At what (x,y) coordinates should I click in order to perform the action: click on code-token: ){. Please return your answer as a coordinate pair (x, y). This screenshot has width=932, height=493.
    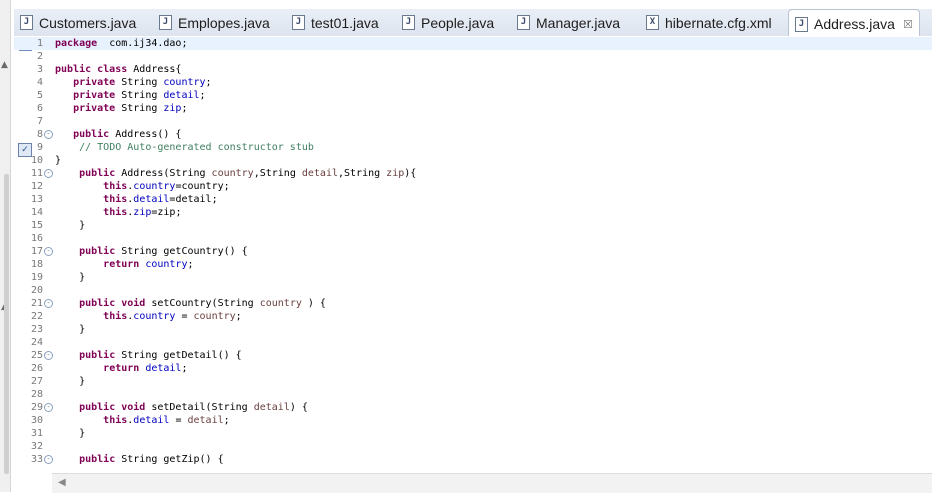
    Looking at the image, I should click on (410, 173).